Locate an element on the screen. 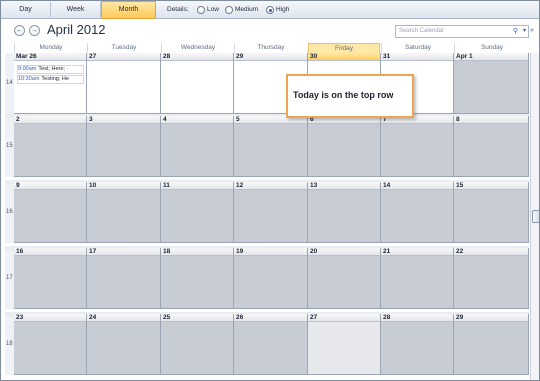 Image resolution: width=540 pixels, height=381 pixels. day-cell: 23 is located at coordinates (50, 344).